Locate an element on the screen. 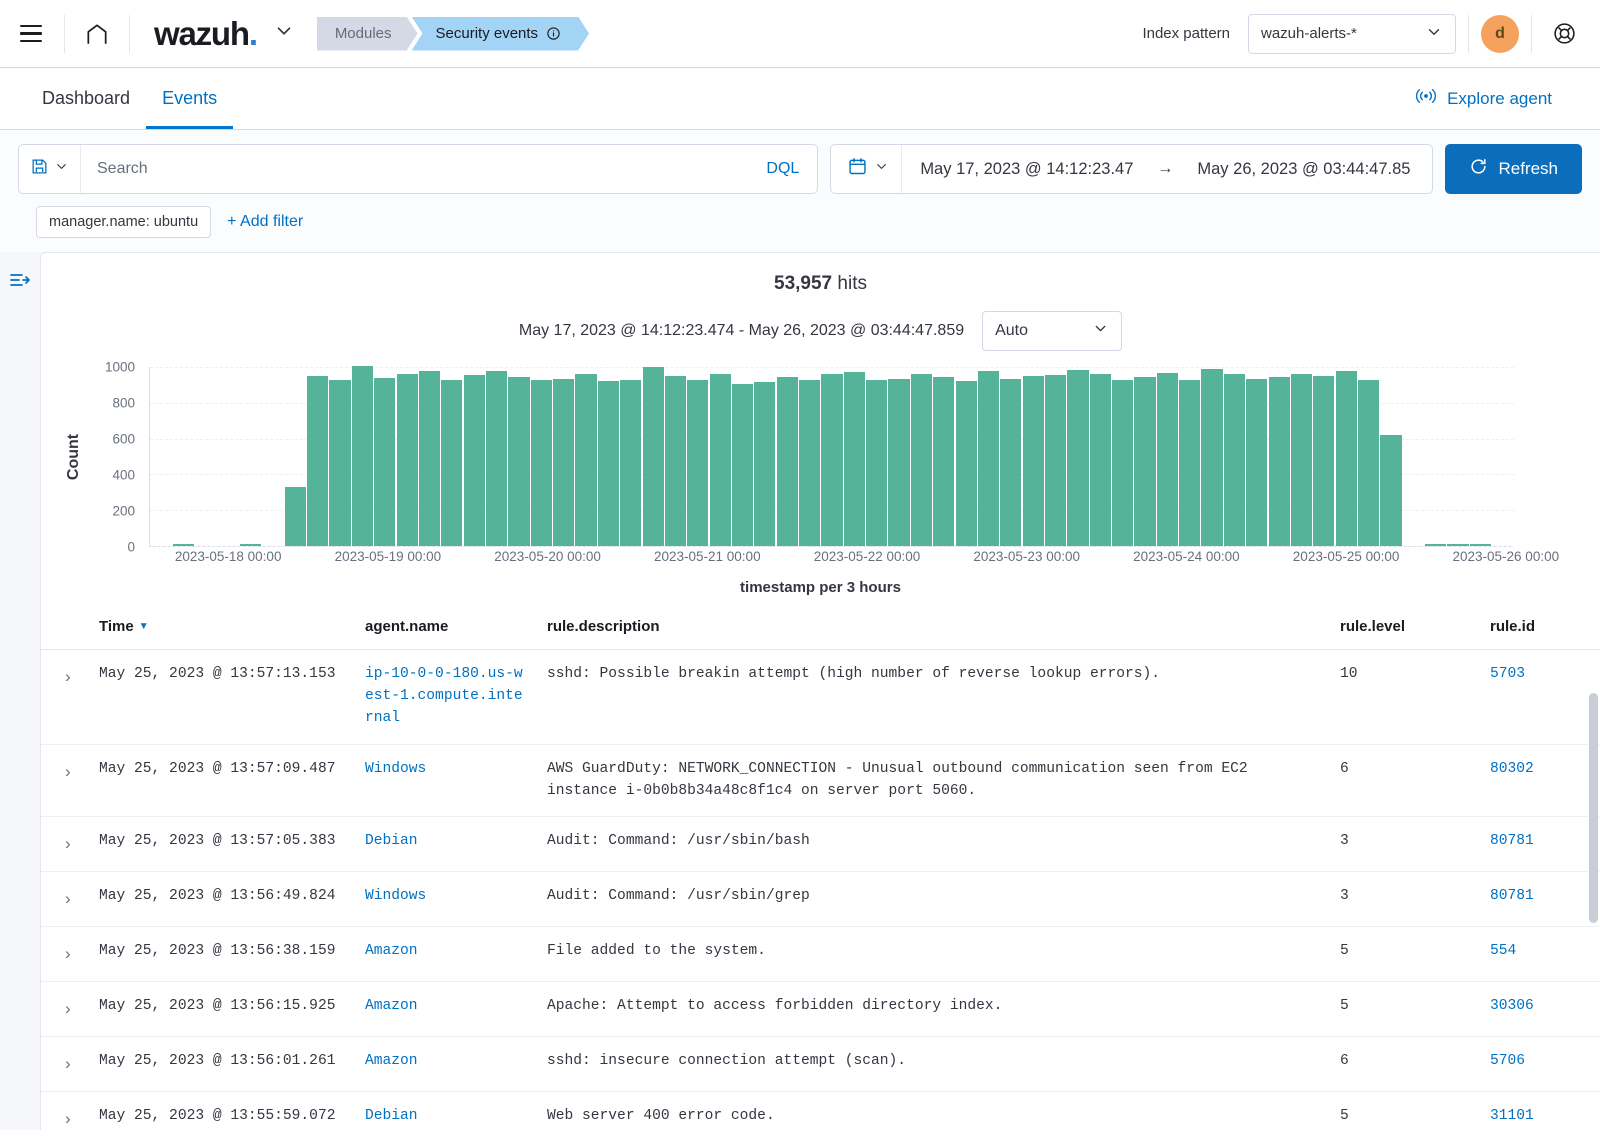  breadcrumb-modules: Modules is located at coordinates (367, 34).